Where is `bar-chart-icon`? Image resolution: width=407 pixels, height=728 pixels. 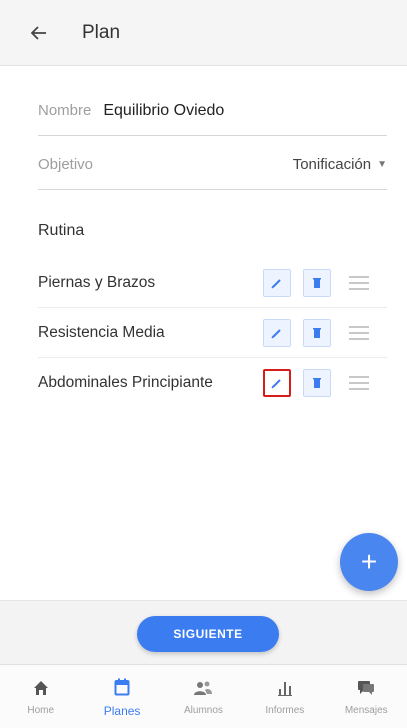 bar-chart-icon is located at coordinates (284, 689).